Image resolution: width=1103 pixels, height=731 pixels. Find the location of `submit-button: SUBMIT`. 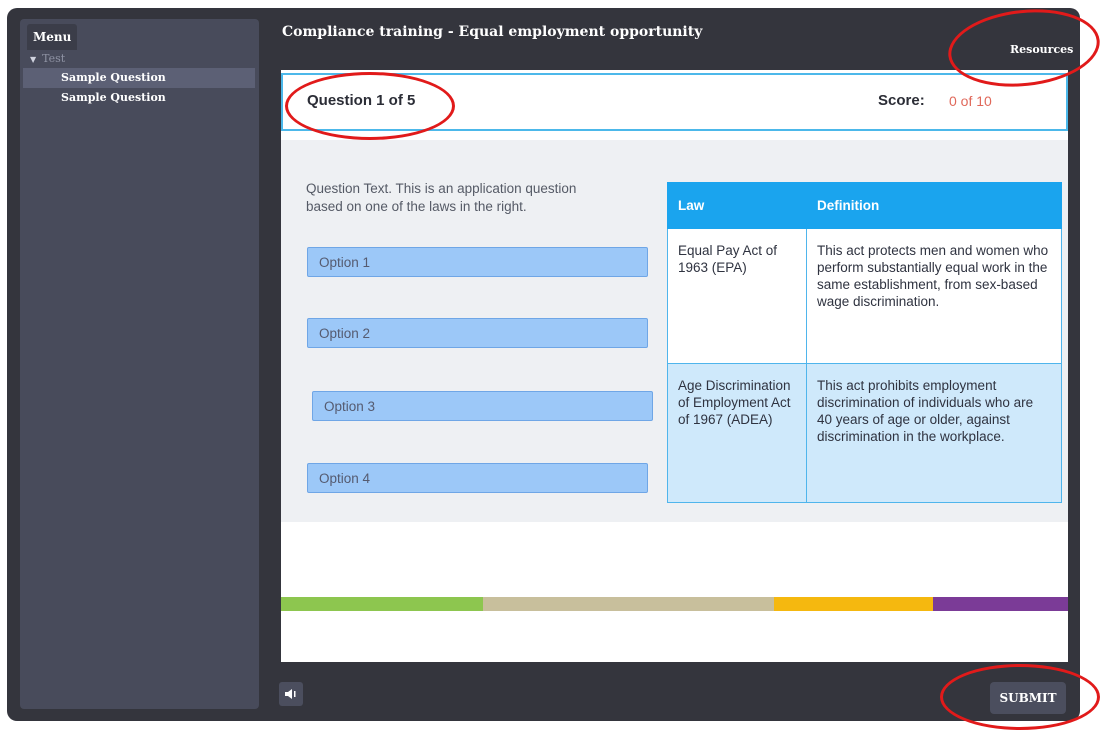

submit-button: SUBMIT is located at coordinates (1028, 698).